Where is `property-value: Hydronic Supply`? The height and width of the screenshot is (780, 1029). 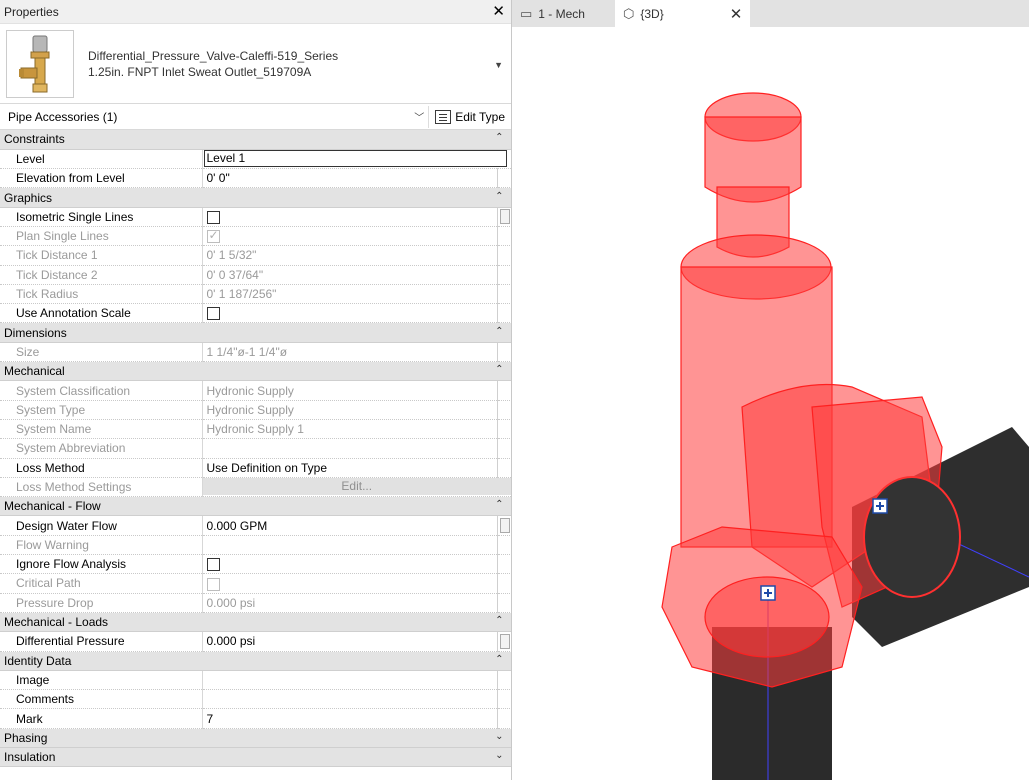
property-value: Hydronic Supply is located at coordinates (350, 410).